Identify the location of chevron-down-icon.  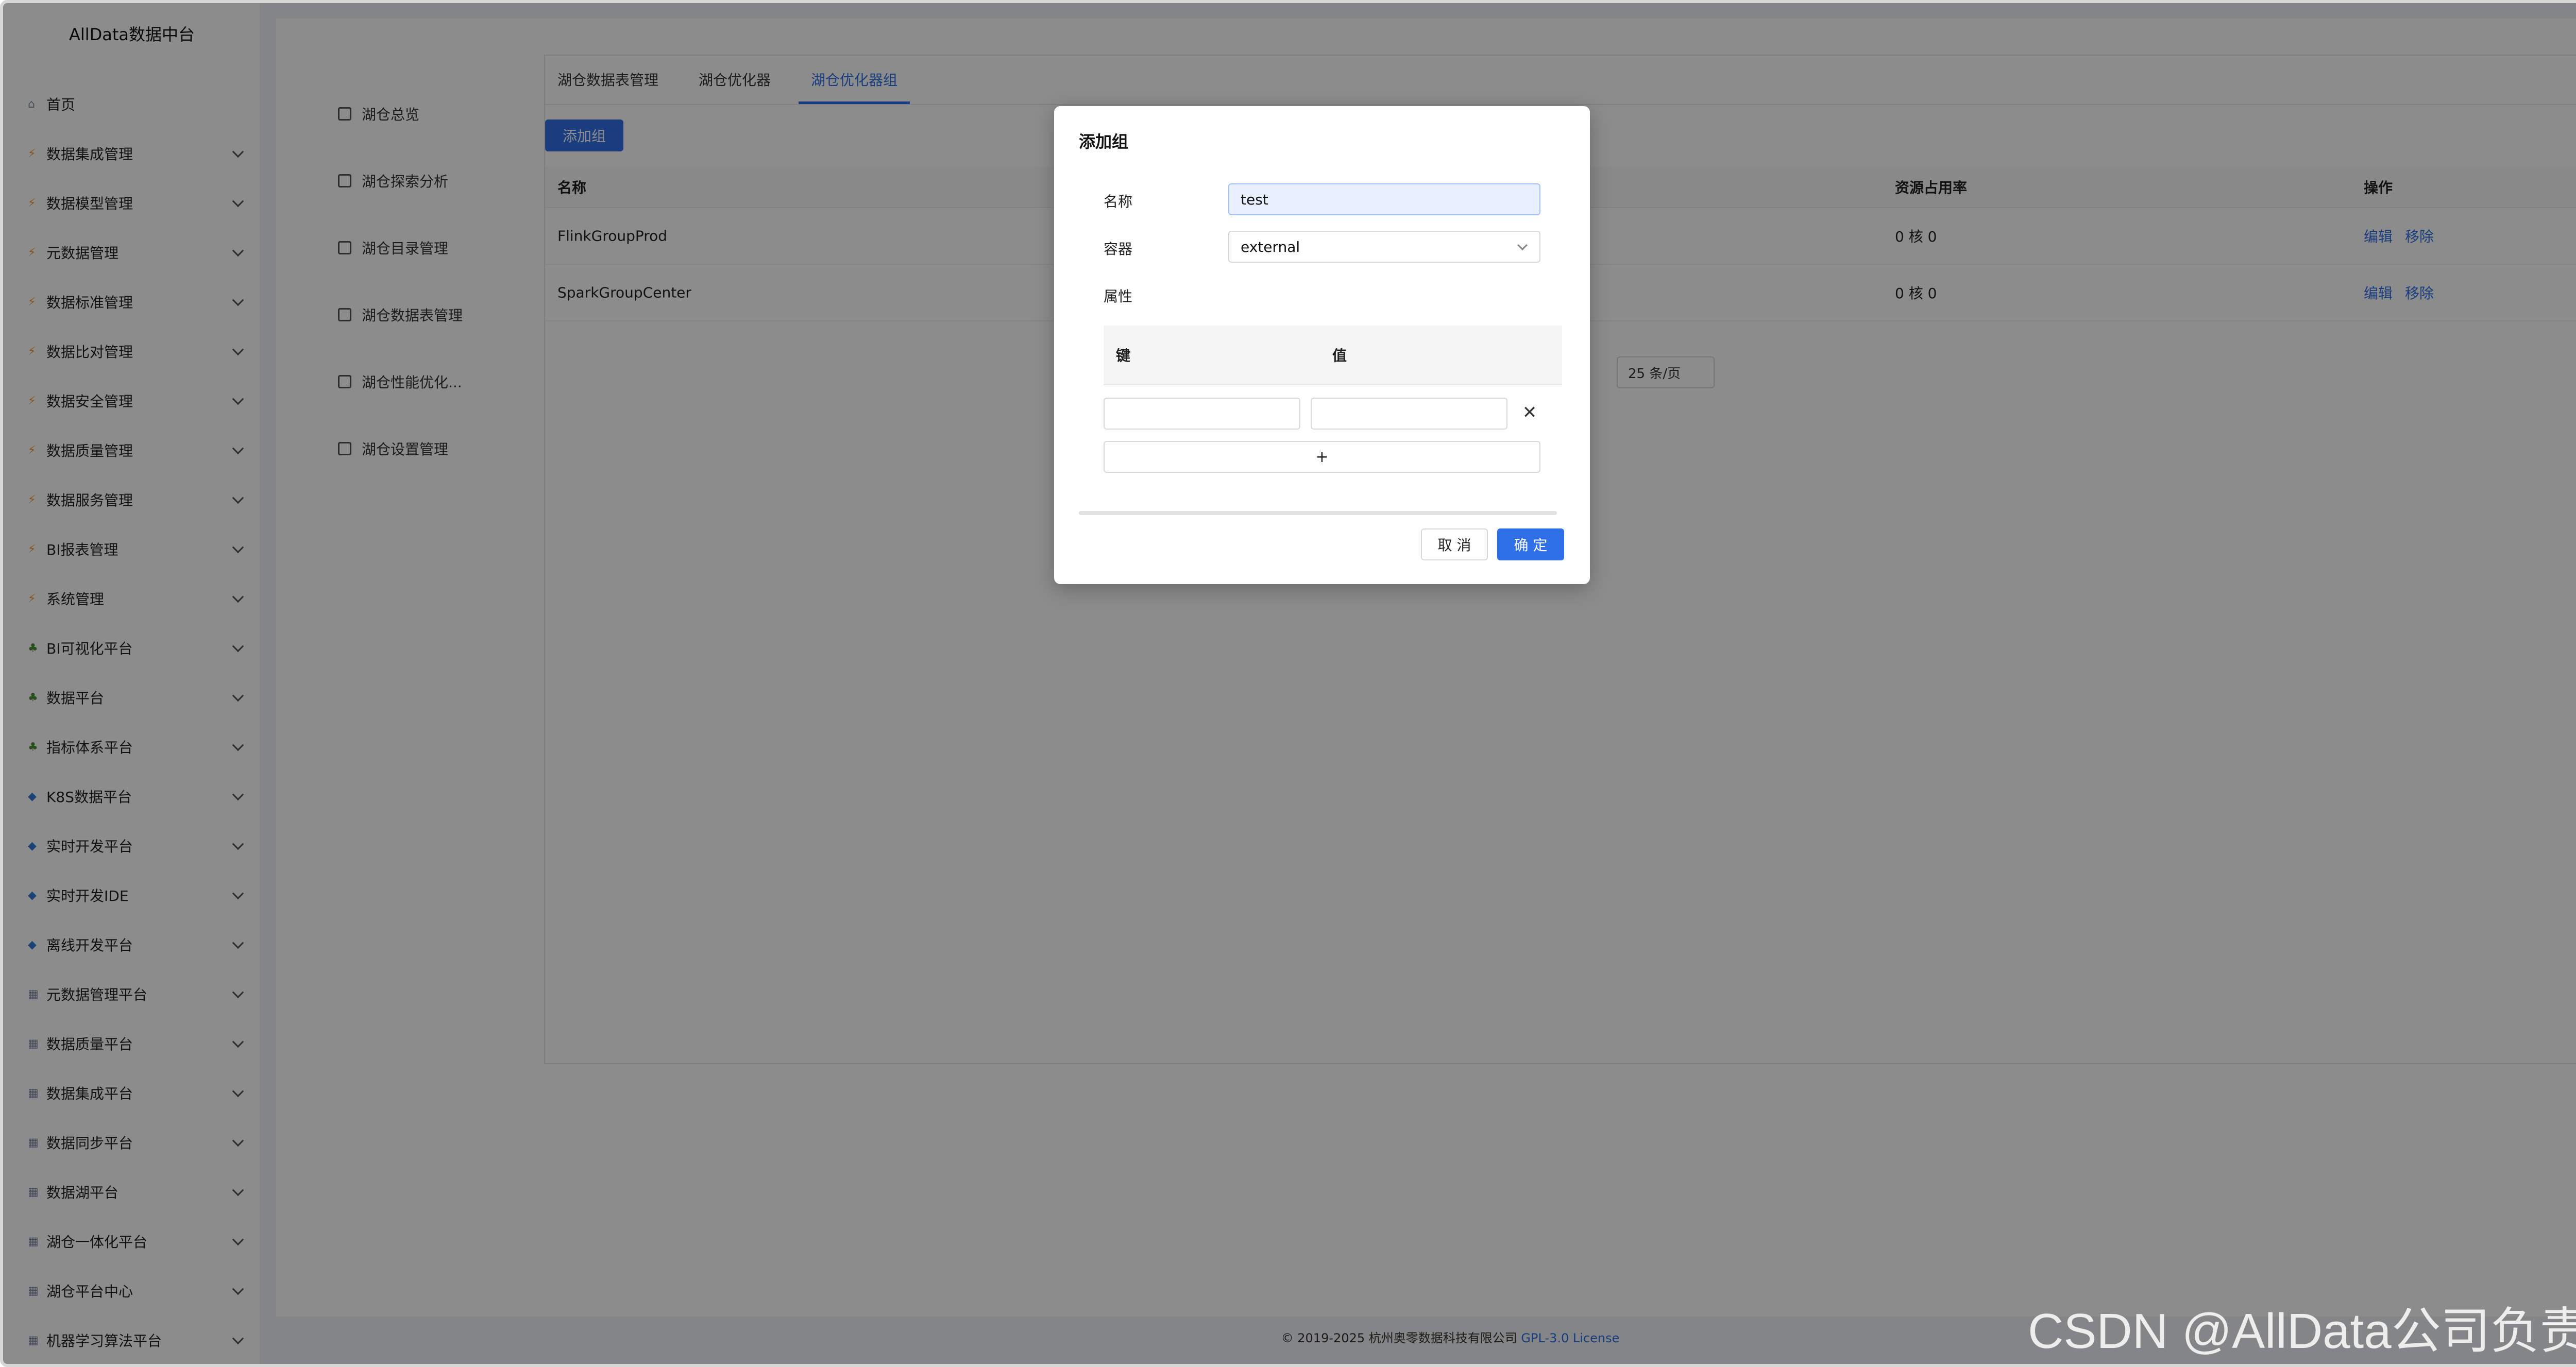
(1522, 245).